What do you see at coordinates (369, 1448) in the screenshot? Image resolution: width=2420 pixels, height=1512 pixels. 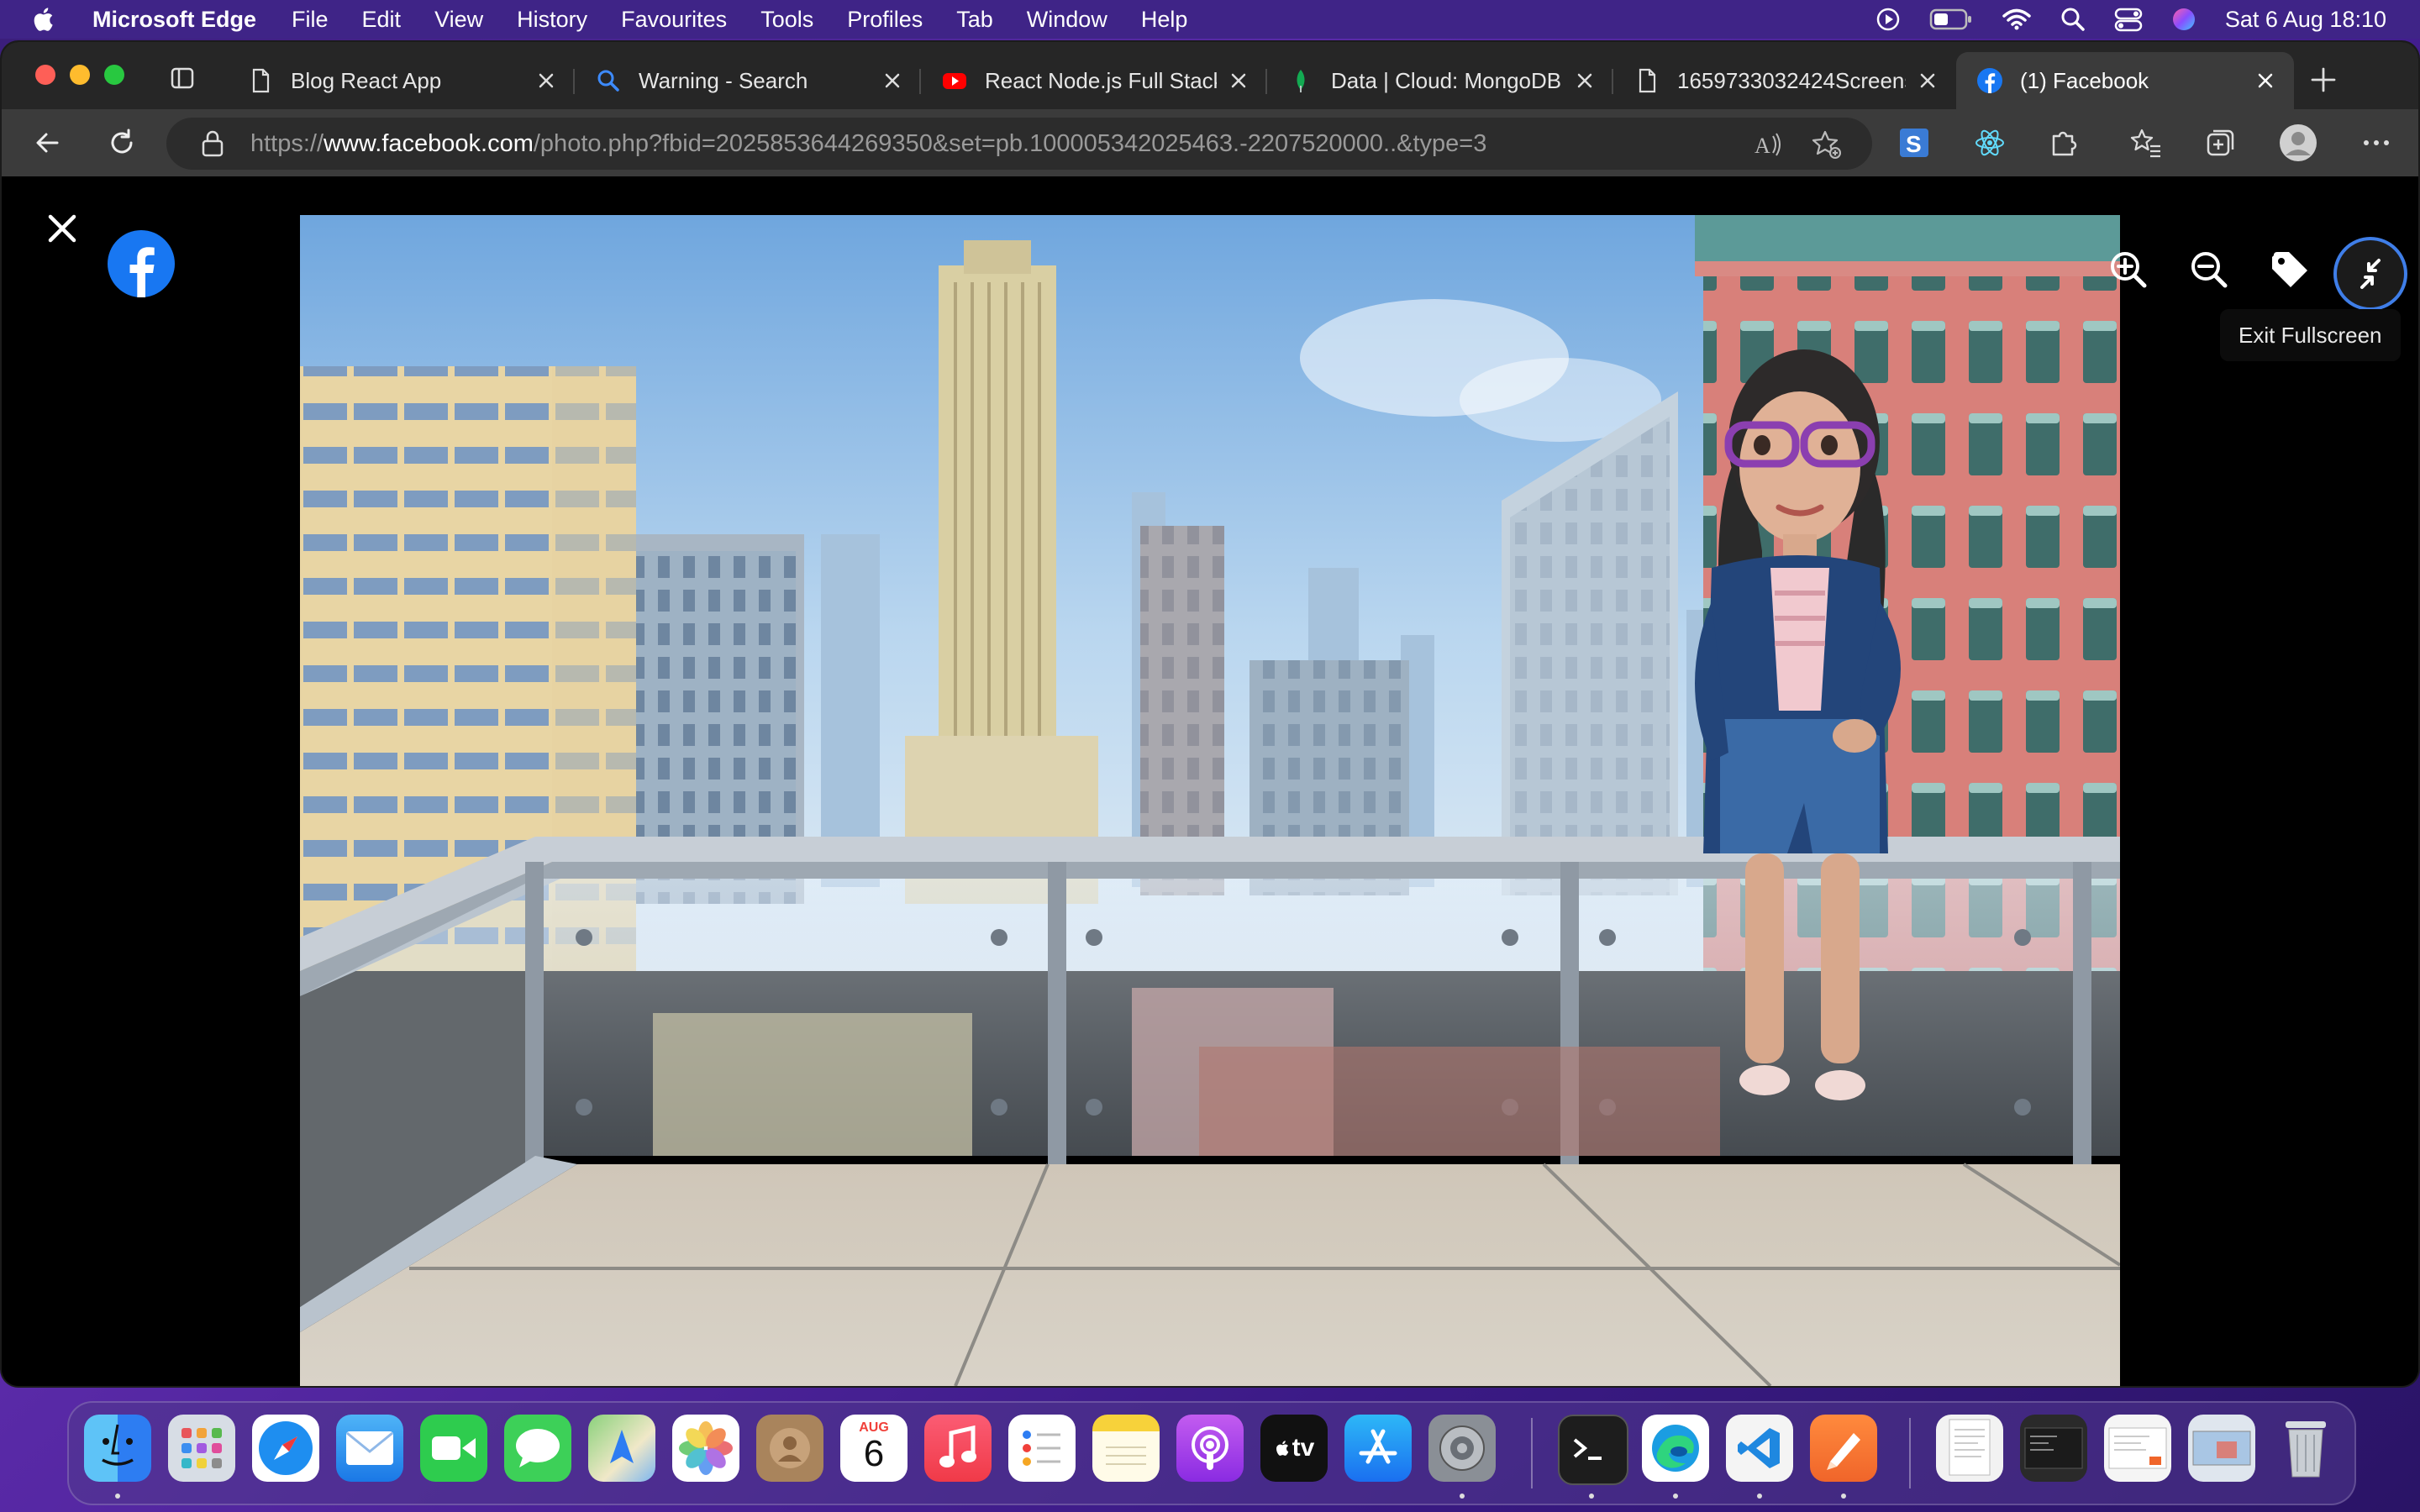 I see `mail-app` at bounding box center [369, 1448].